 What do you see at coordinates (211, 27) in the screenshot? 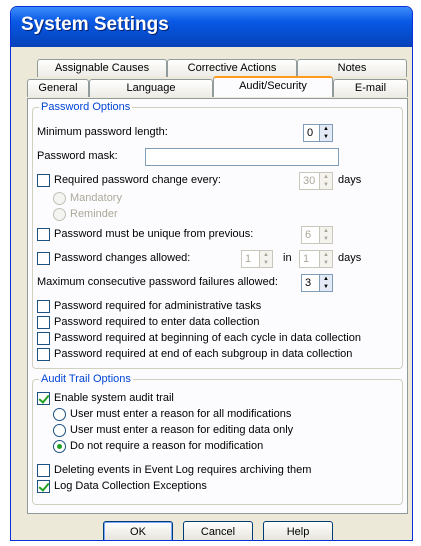
I see `title-bar: System Settings` at bounding box center [211, 27].